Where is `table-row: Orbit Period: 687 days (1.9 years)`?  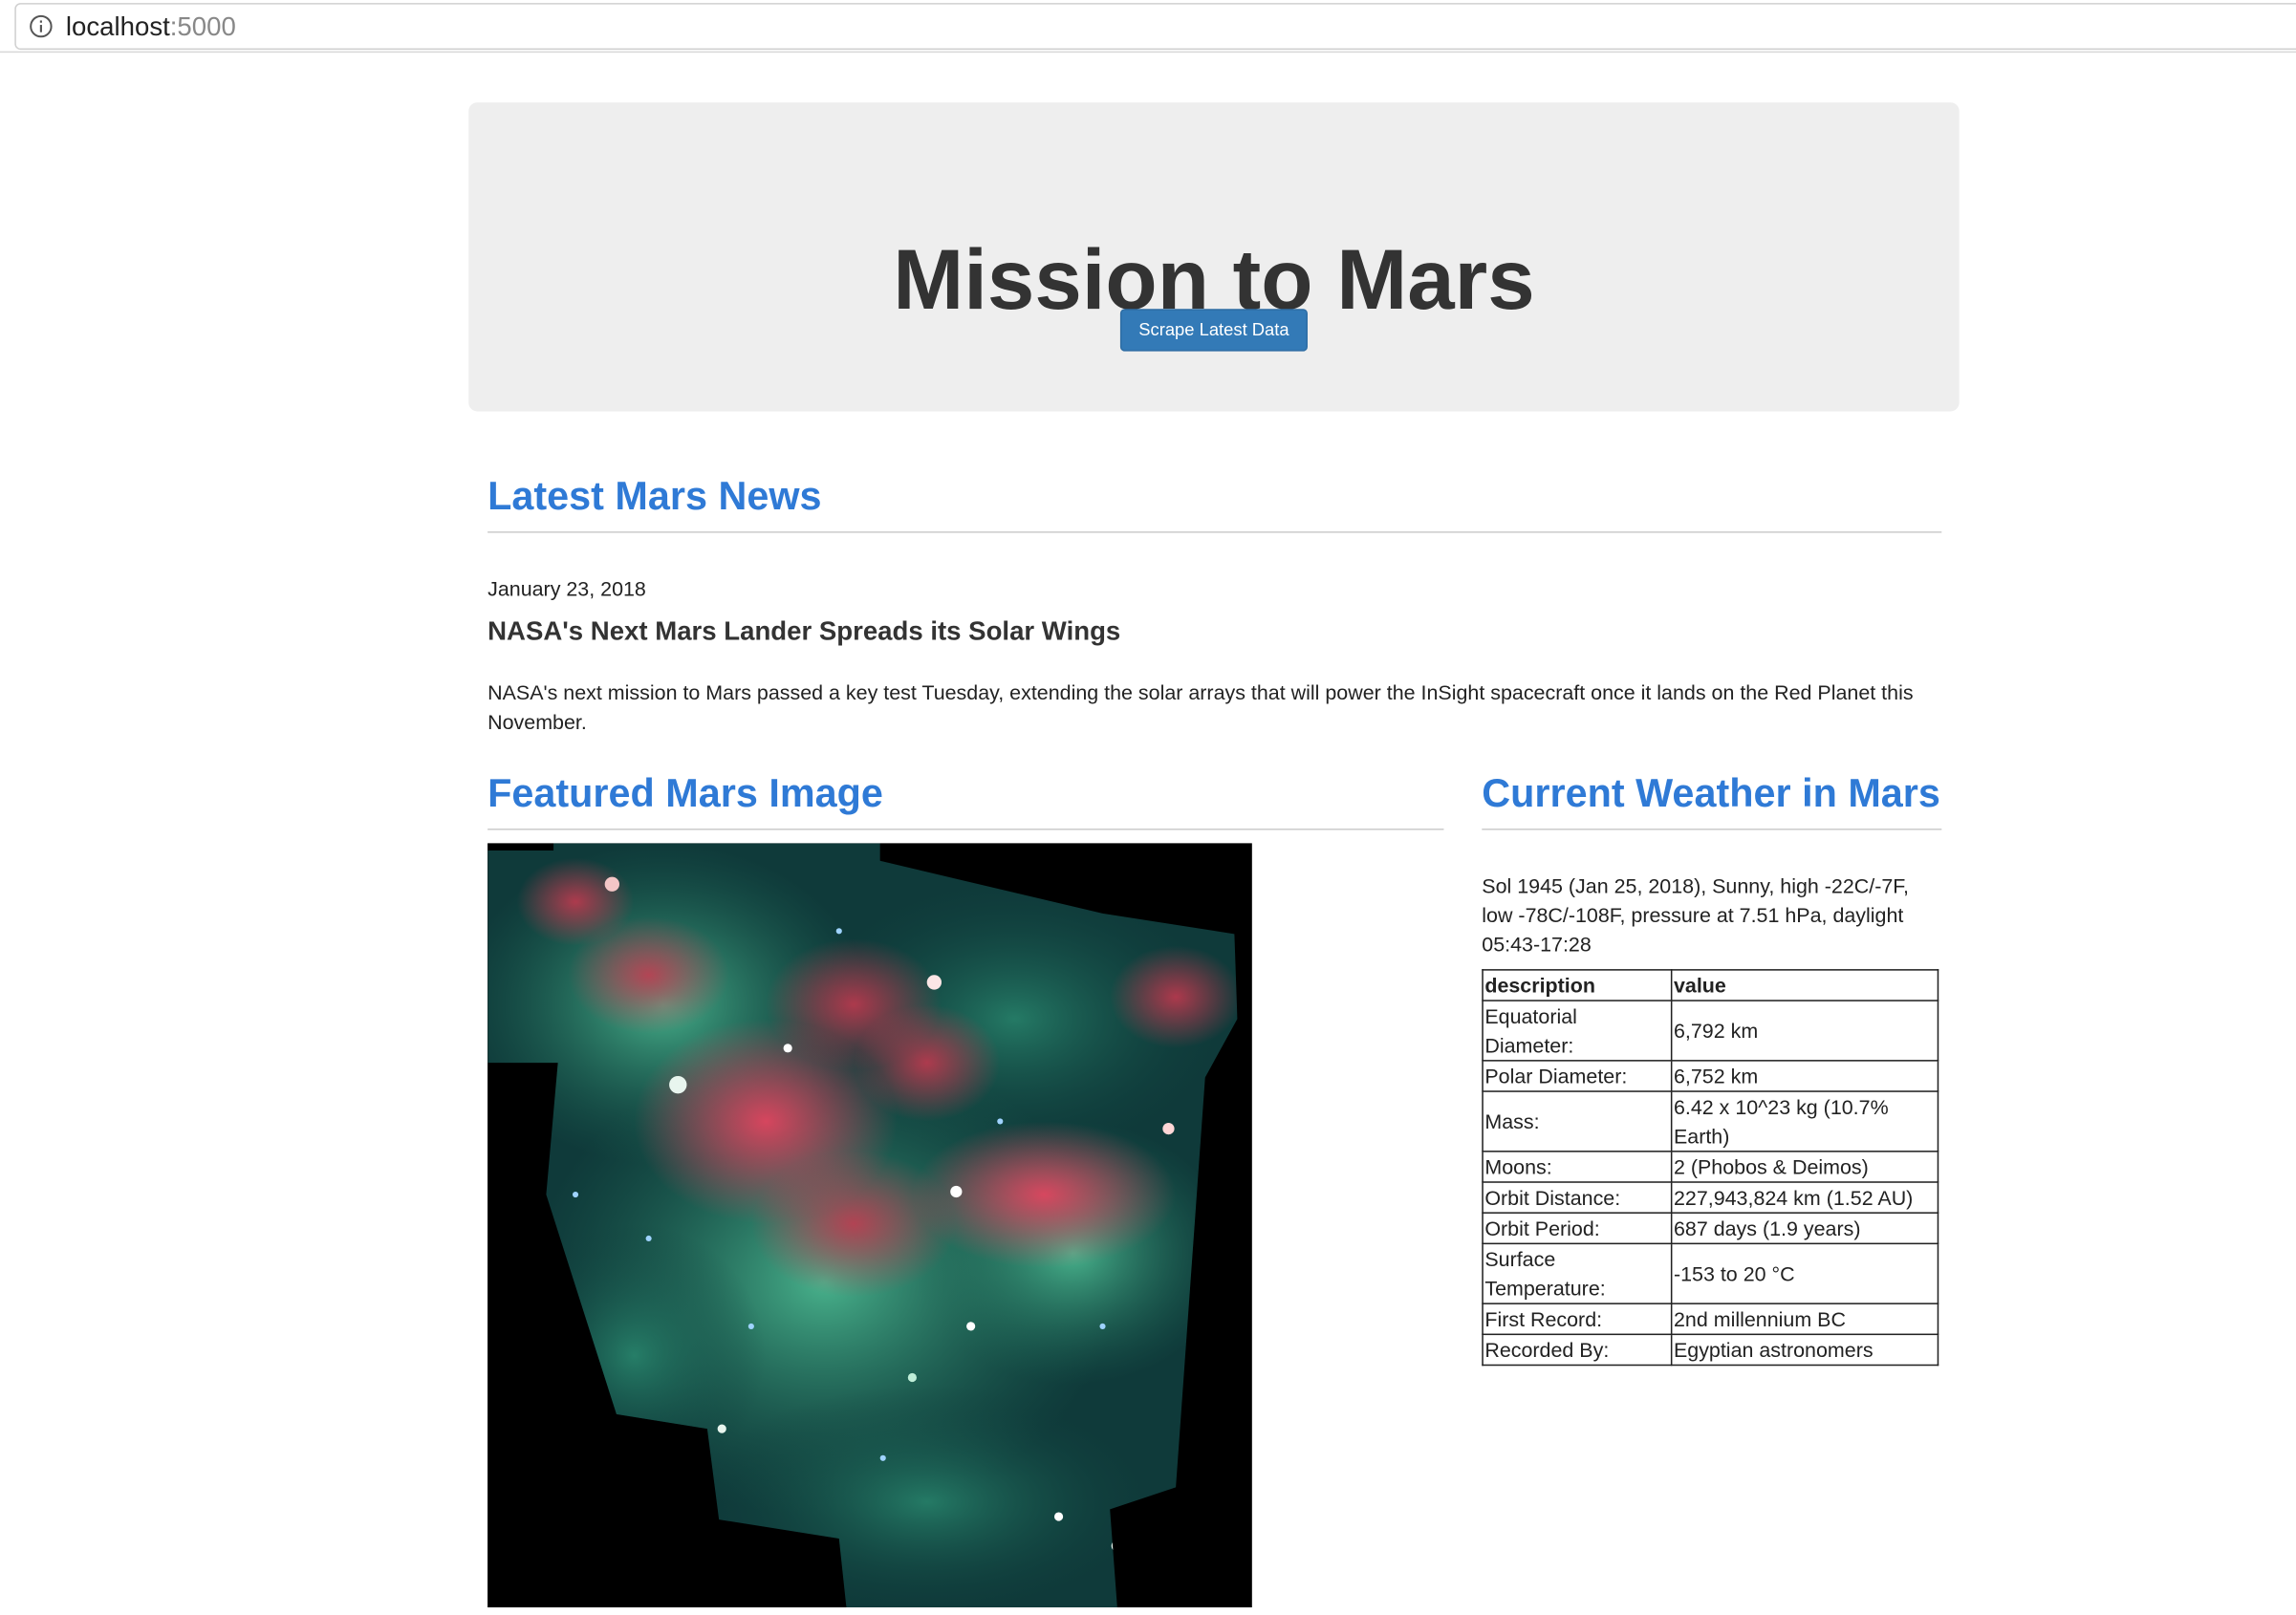
table-row: Orbit Period: 687 days (1.9 years) is located at coordinates (1710, 1229).